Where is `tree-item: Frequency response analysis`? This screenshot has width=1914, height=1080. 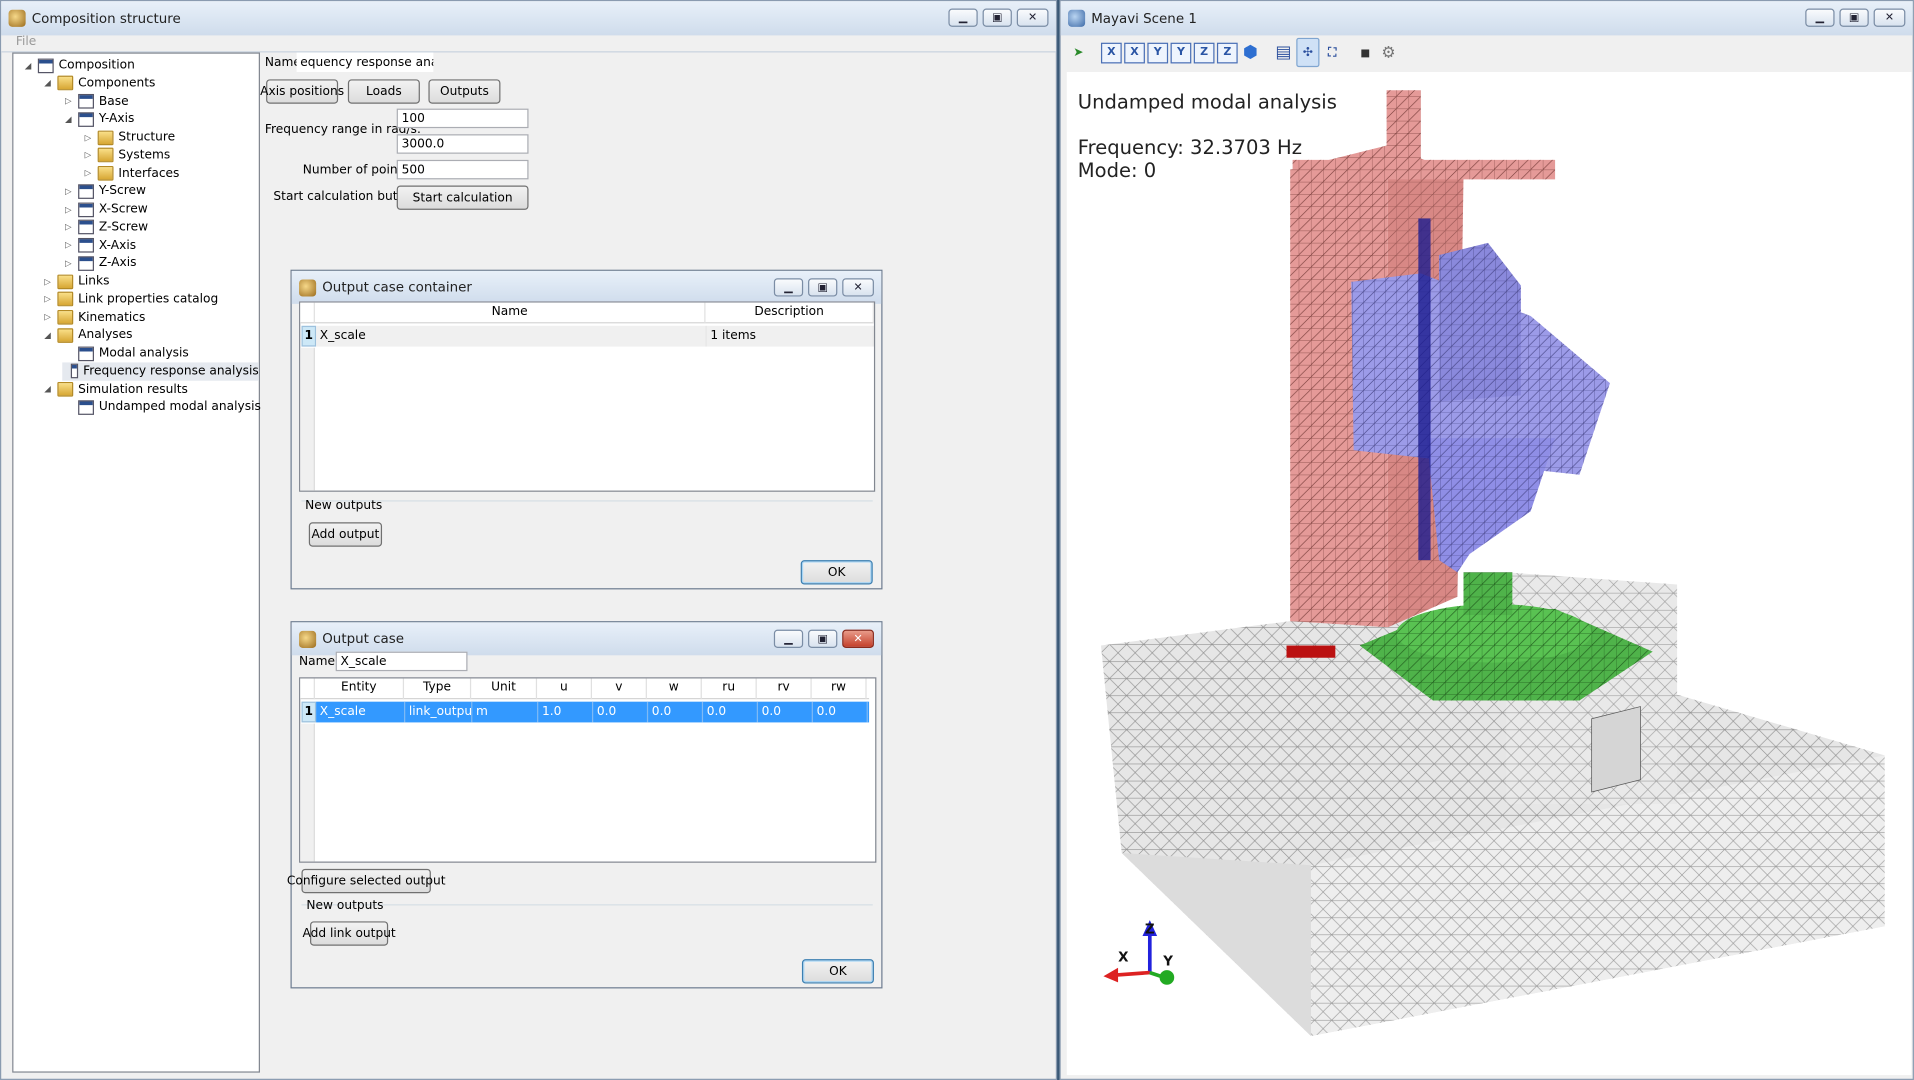
tree-item: Frequency response analysis is located at coordinates (160, 371).